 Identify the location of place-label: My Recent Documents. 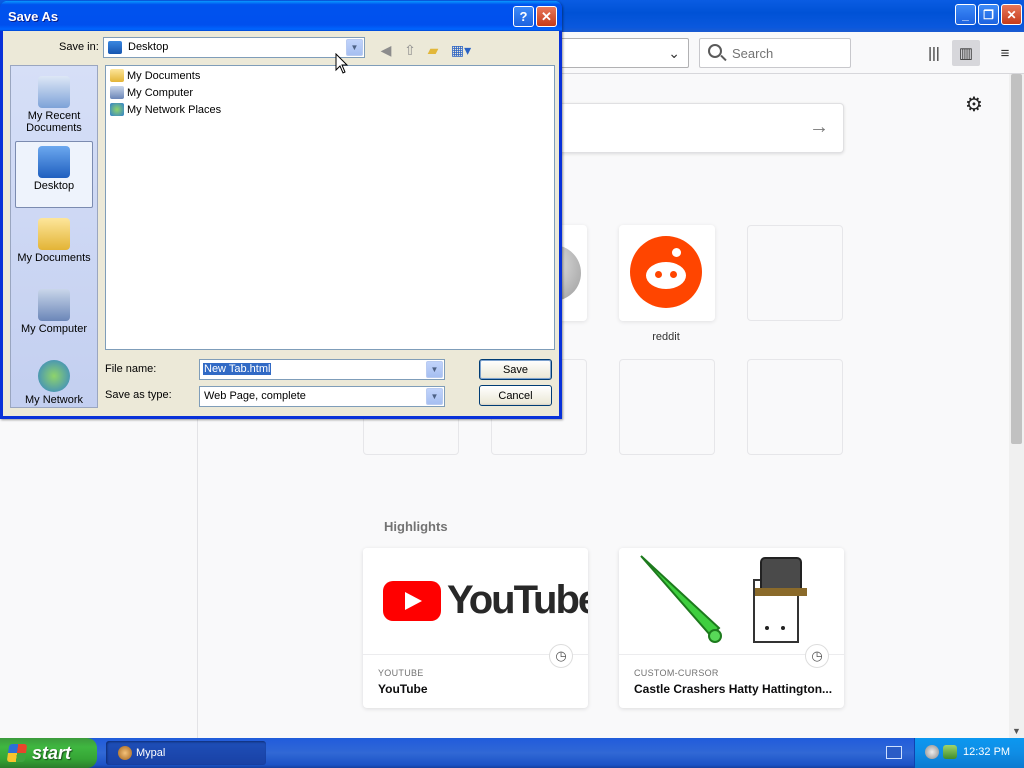
(54, 122).